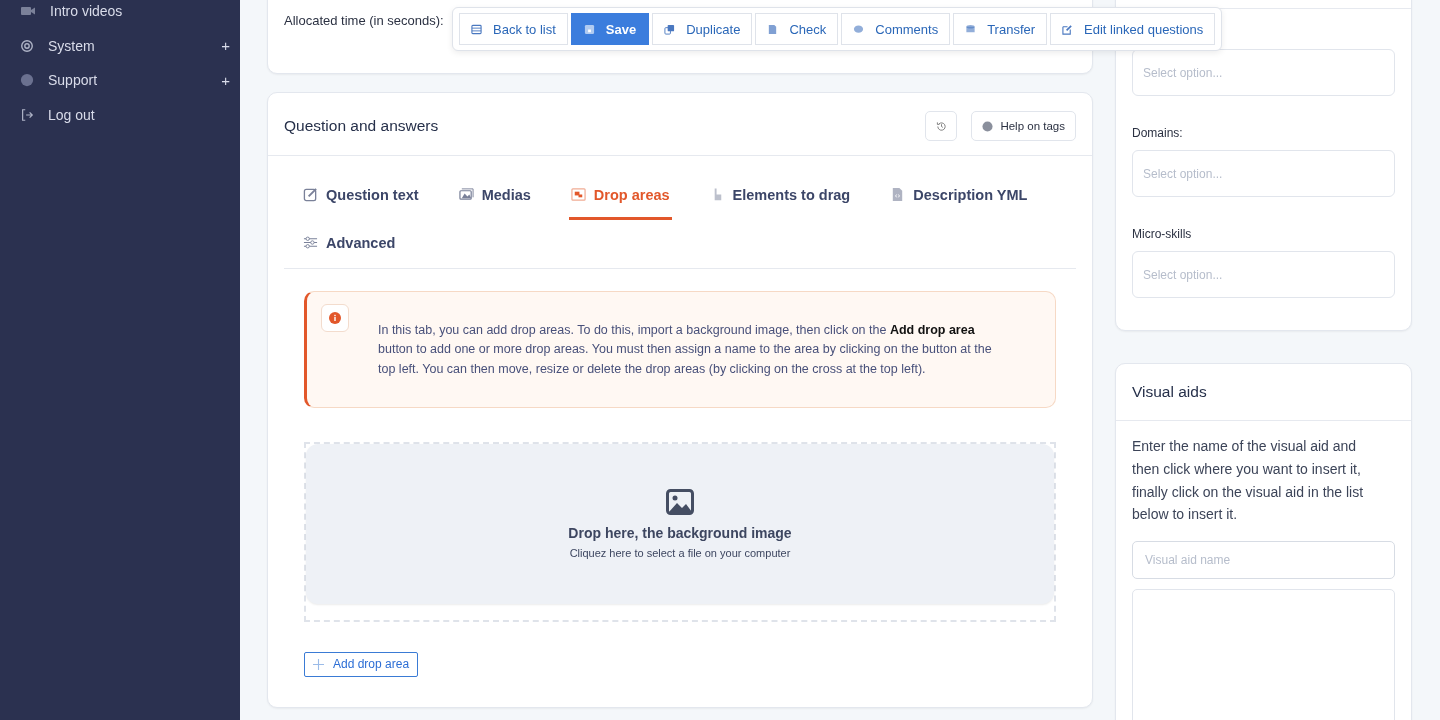 The width and height of the screenshot is (1440, 720). Describe the element at coordinates (335, 318) in the screenshot. I see `info-icon` at that location.